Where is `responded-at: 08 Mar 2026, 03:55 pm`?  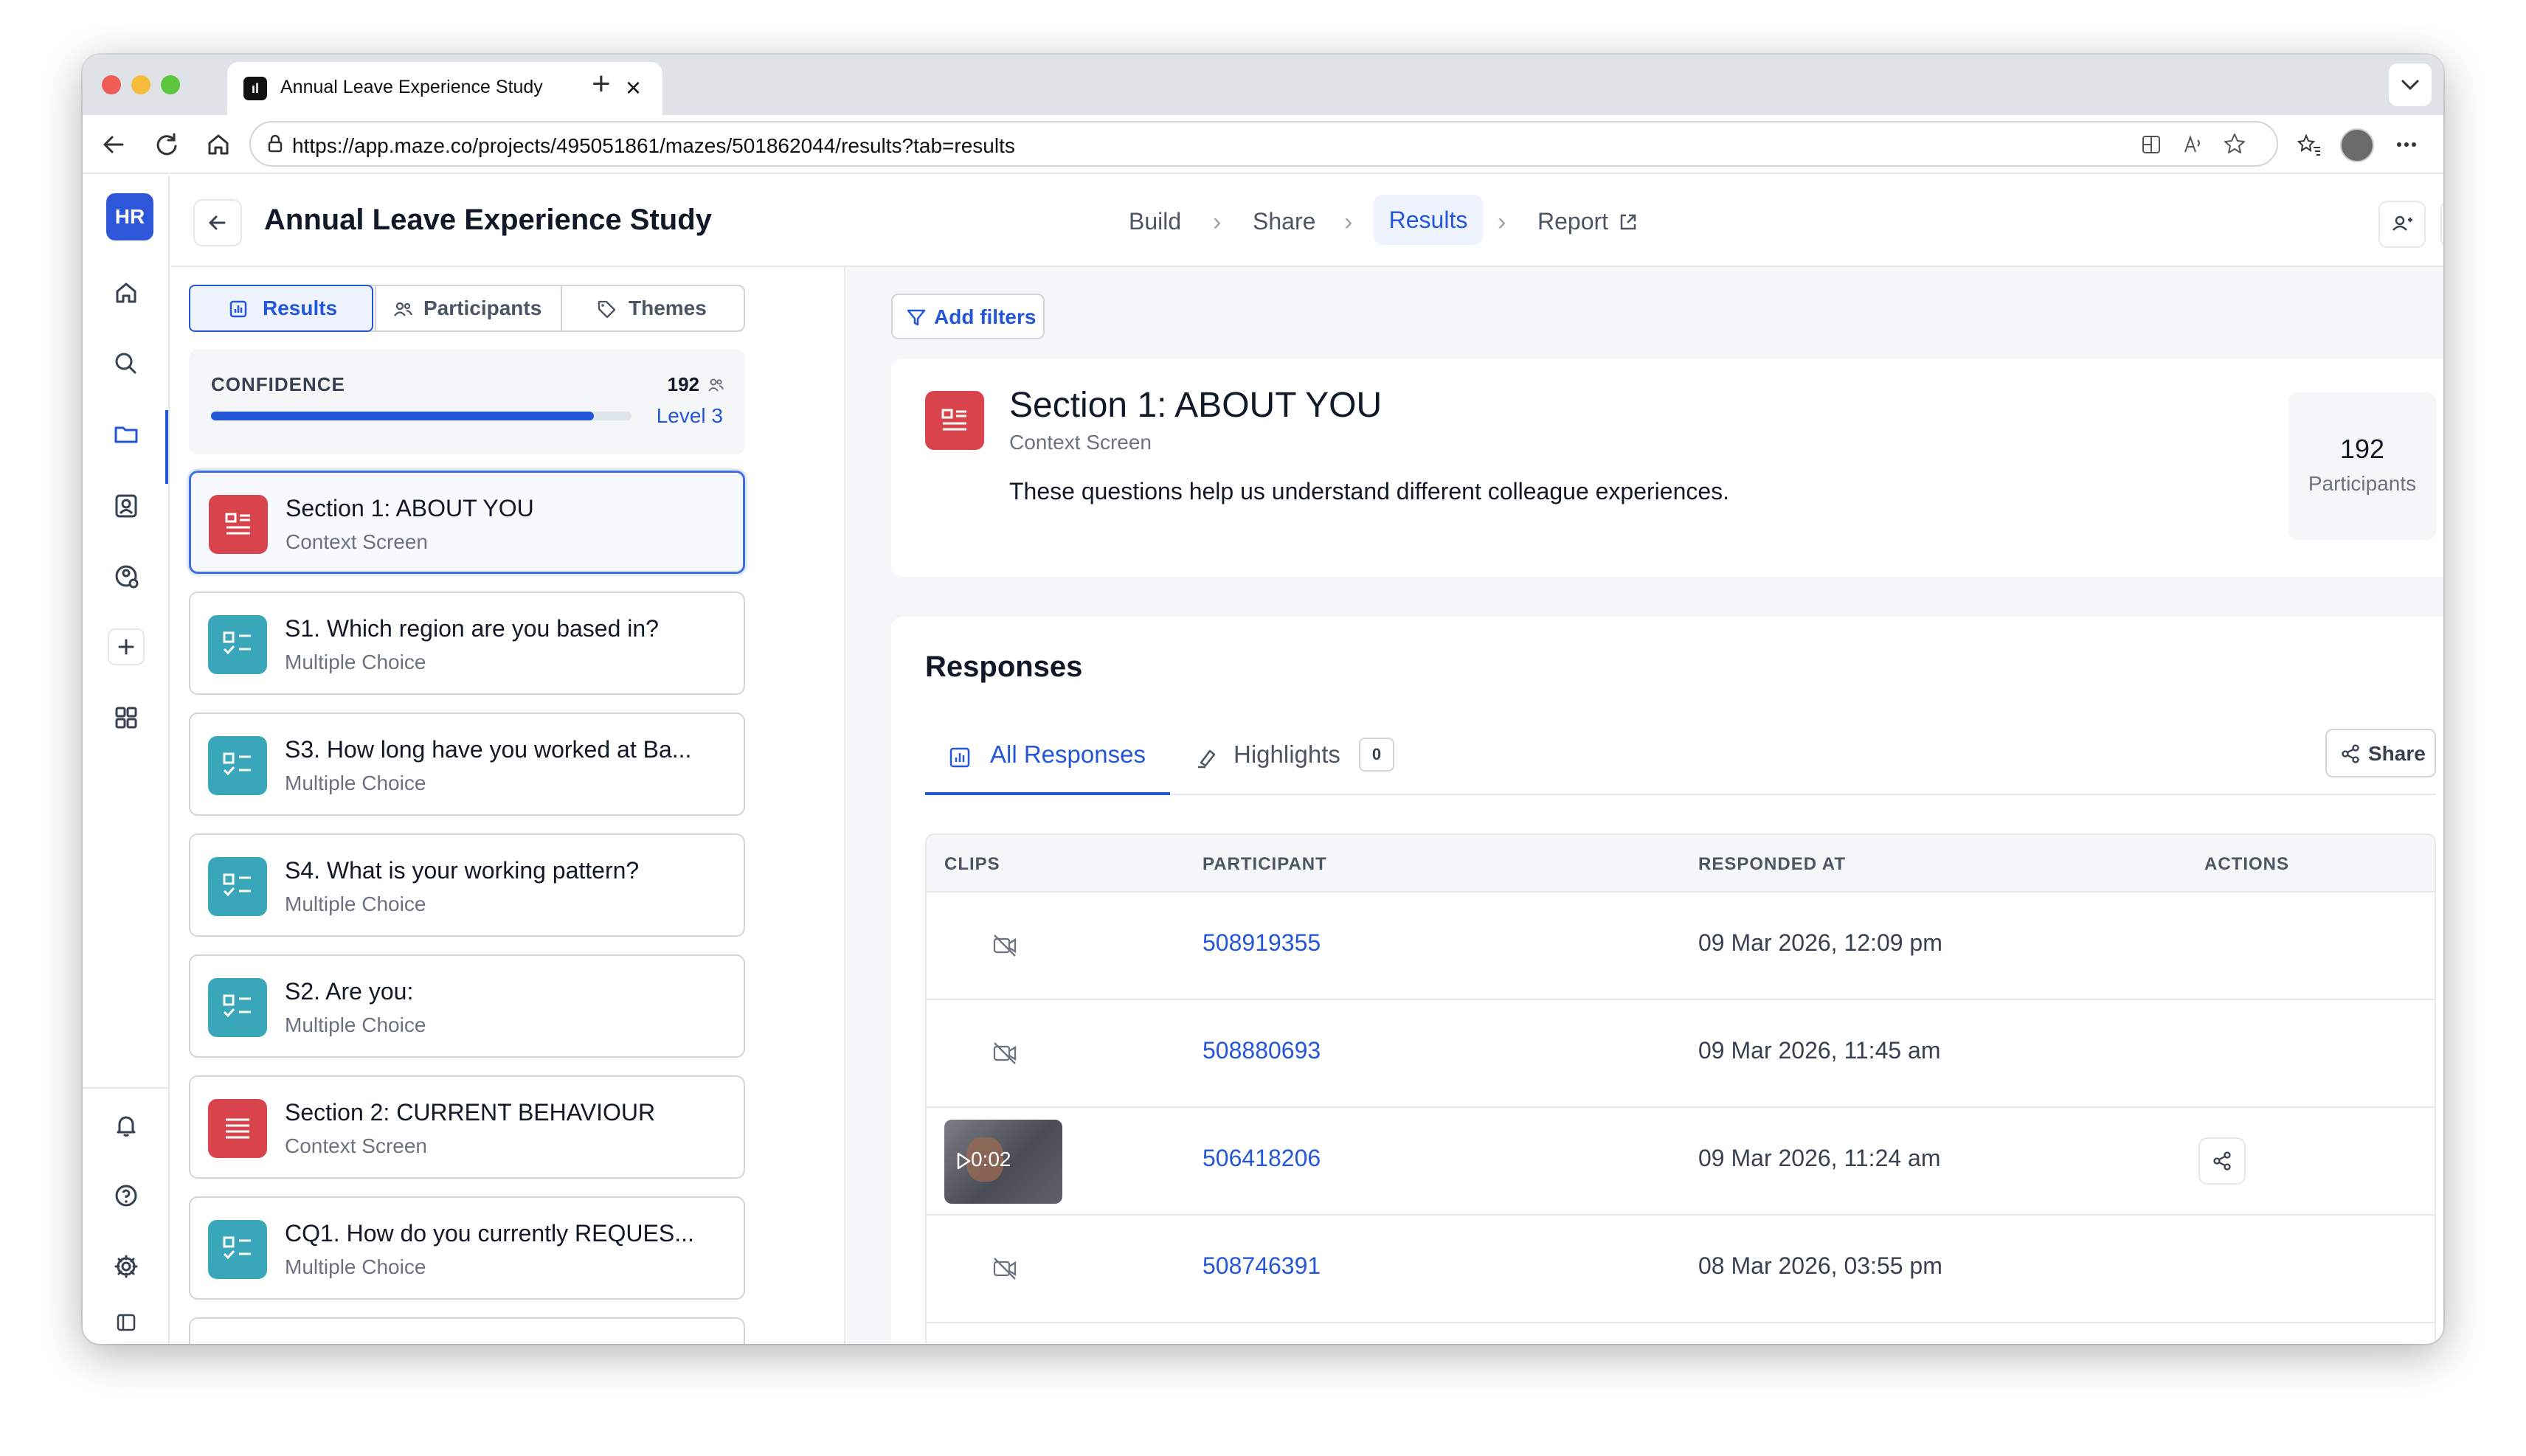
responded-at: 08 Mar 2026, 03:55 pm is located at coordinates (1820, 1265).